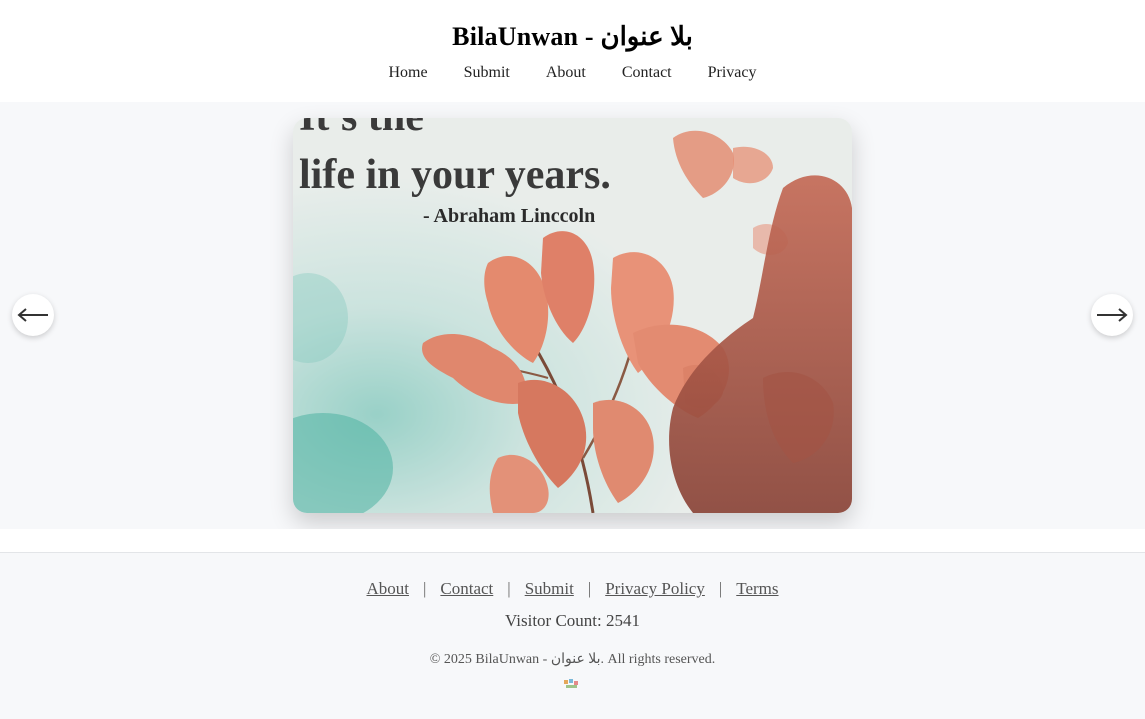 The height and width of the screenshot is (719, 1145). Describe the element at coordinates (655, 589) in the screenshot. I see `footer-link-privacy-policy: Privacy Policy` at that location.